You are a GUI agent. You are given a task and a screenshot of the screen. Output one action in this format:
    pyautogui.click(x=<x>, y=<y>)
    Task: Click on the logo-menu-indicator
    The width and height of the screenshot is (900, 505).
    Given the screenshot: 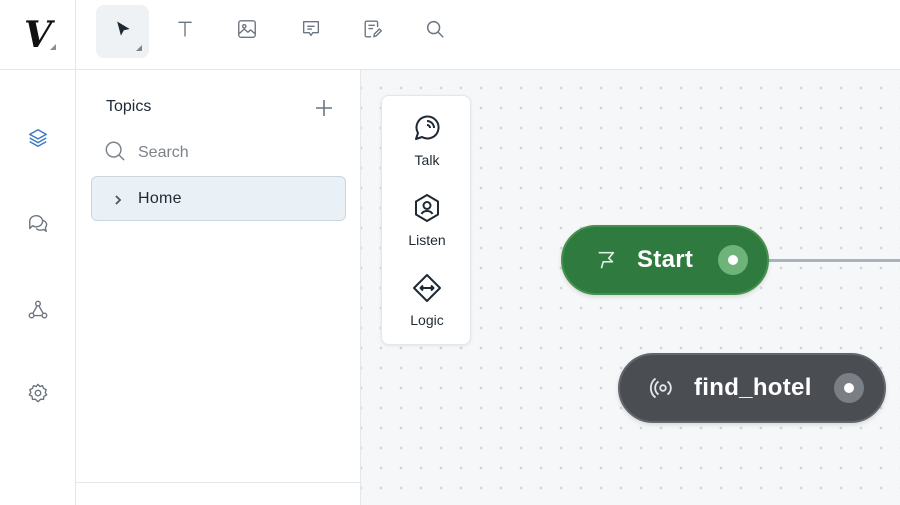 What is the action you would take?
    pyautogui.click(x=53, y=47)
    